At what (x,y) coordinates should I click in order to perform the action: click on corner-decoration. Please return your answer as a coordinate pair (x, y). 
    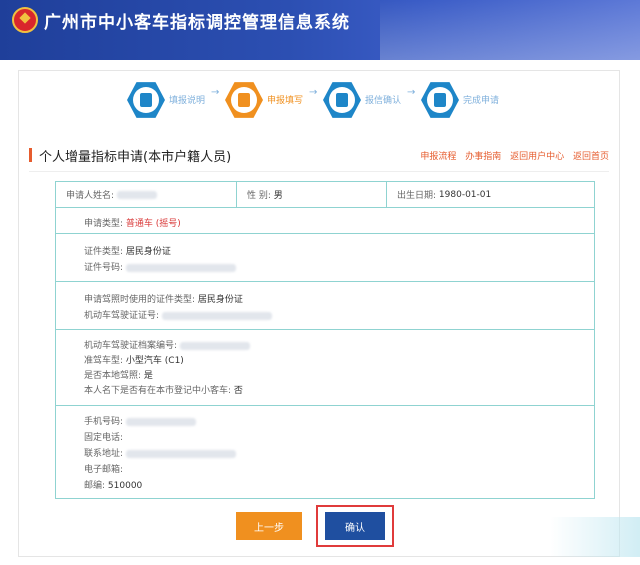
    Looking at the image, I should click on (595, 537).